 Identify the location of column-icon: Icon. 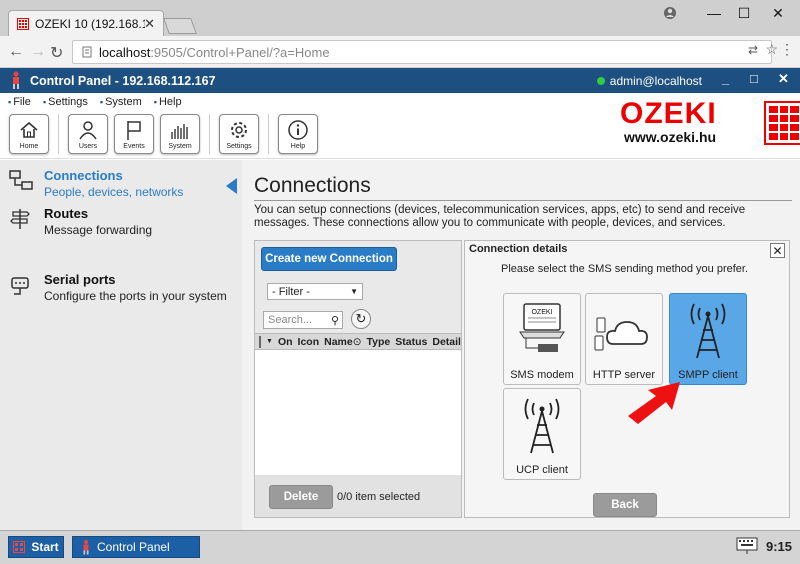
(309, 342).